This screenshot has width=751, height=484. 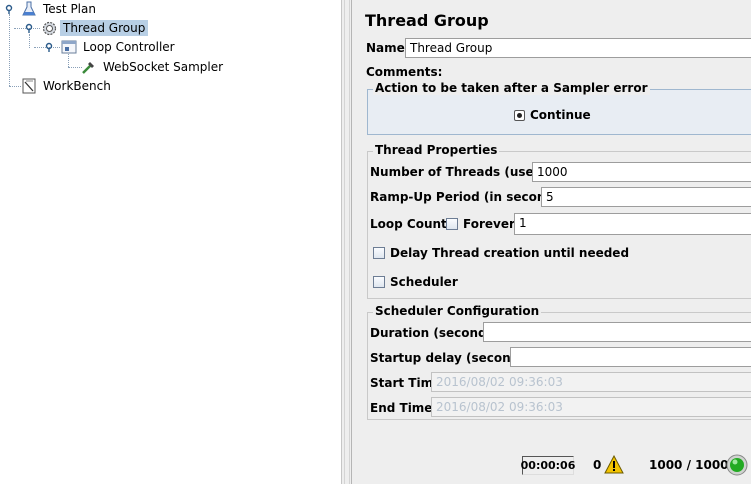 What do you see at coordinates (388, 48) in the screenshot?
I see `name-label: Name:` at bounding box center [388, 48].